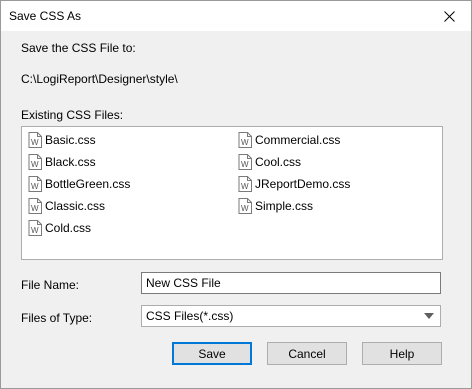  What do you see at coordinates (307, 353) in the screenshot?
I see `cancel-button: Cancel` at bounding box center [307, 353].